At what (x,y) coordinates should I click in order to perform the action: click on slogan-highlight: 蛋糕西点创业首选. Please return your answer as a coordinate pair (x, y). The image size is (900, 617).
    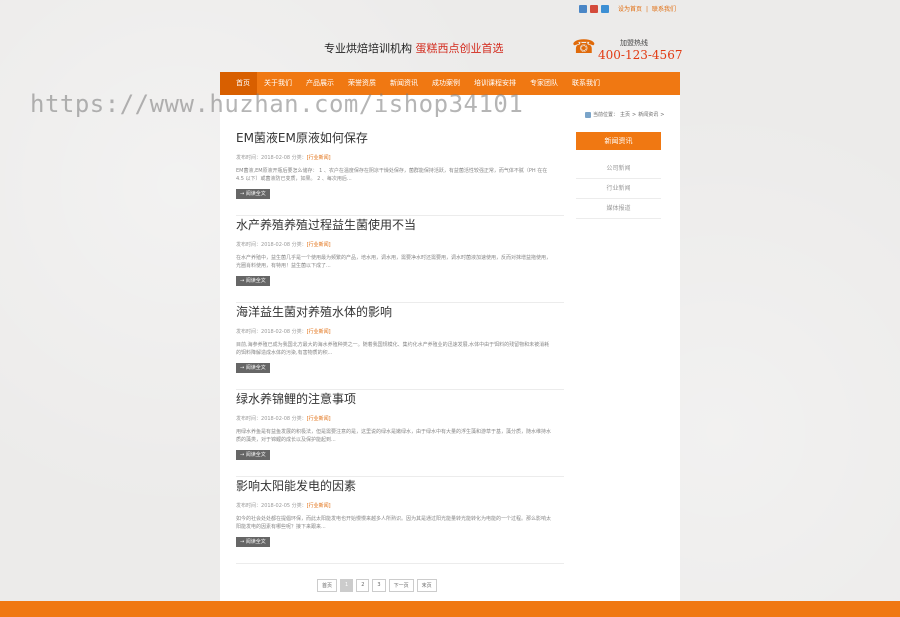
    Looking at the image, I should click on (459, 48).